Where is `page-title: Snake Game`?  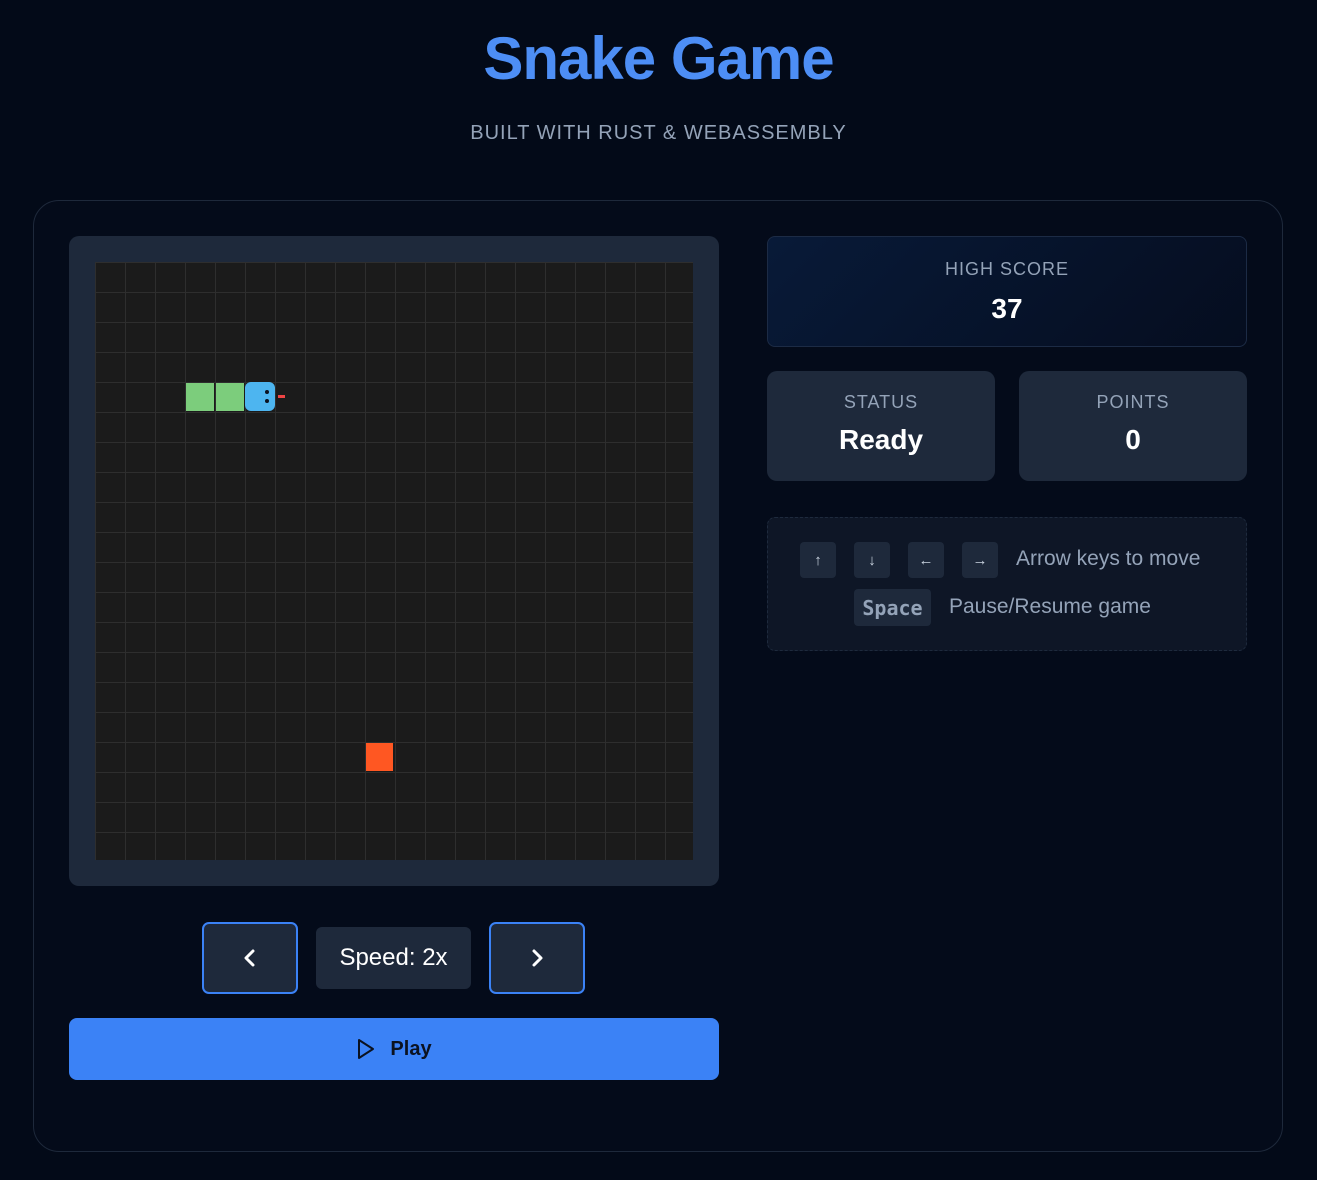
page-title: Snake Game is located at coordinates (658, 58).